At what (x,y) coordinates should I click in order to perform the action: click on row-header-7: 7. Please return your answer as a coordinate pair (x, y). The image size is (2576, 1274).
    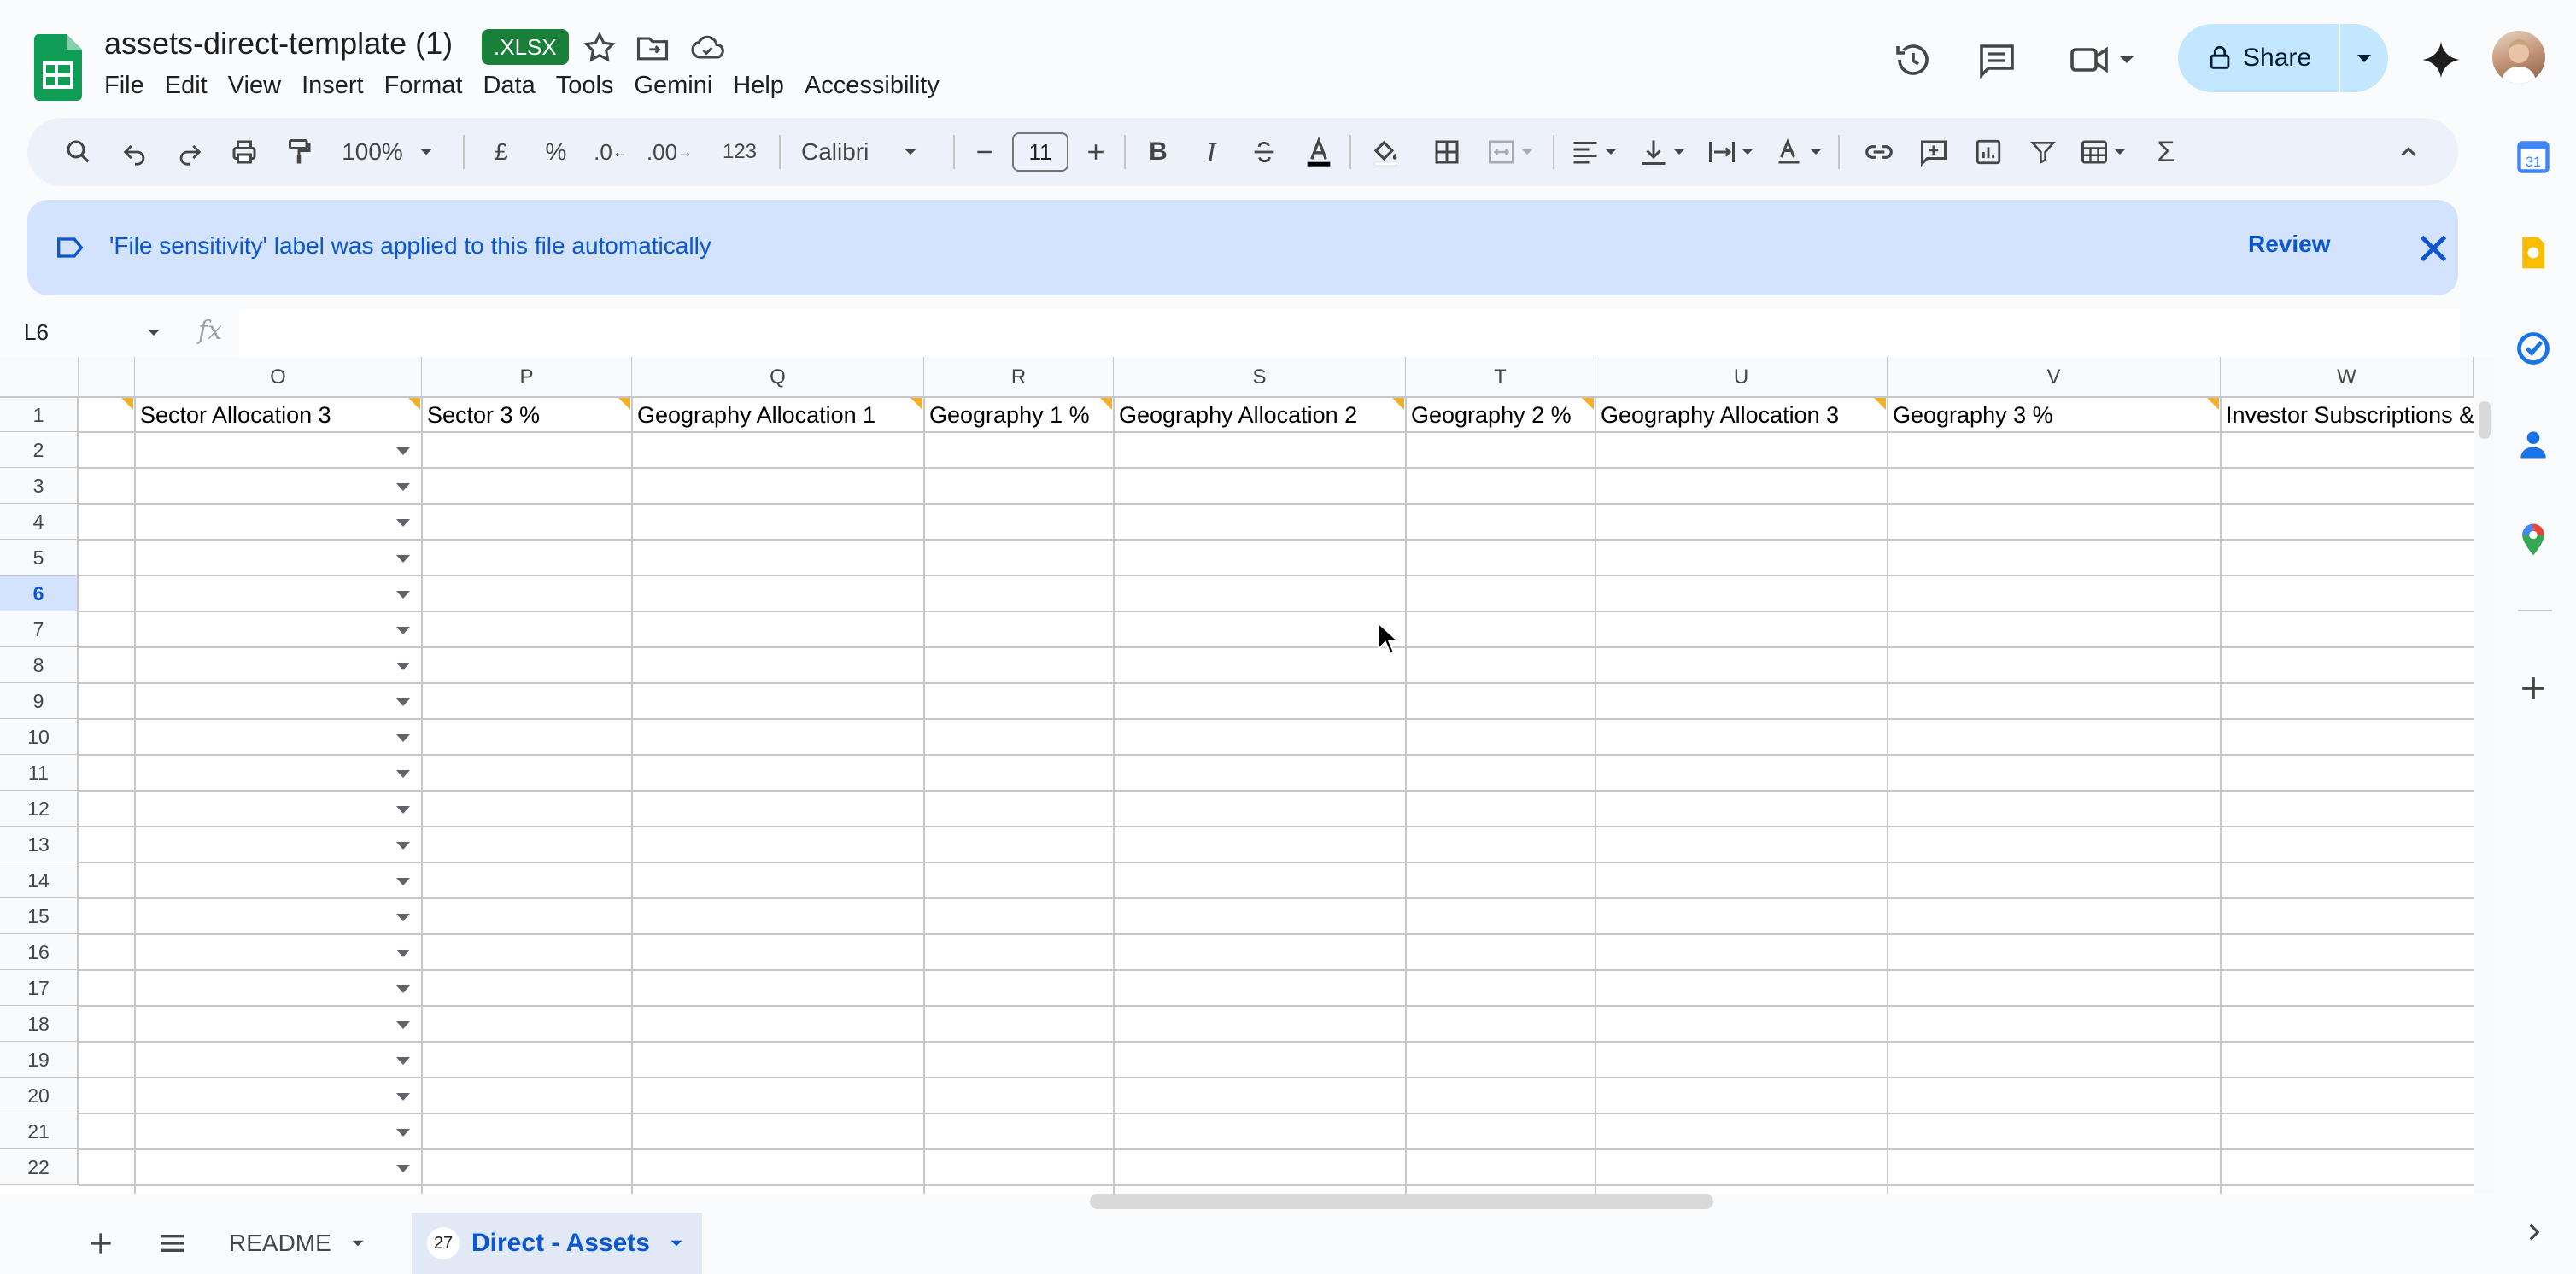
    Looking at the image, I should click on (39, 629).